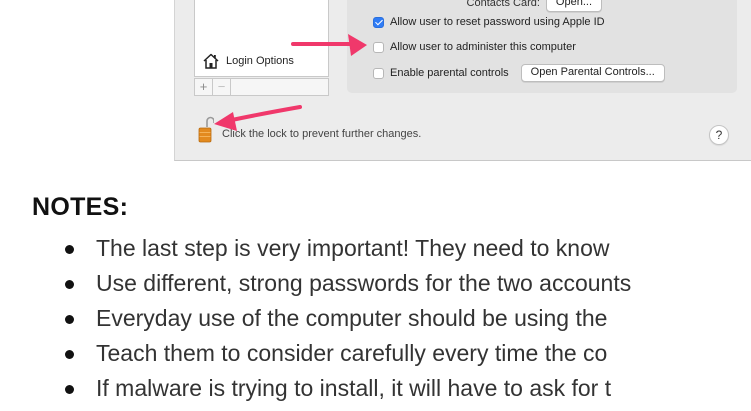  I want to click on administer-option: Allow user to administer this computer, so click(474, 47).